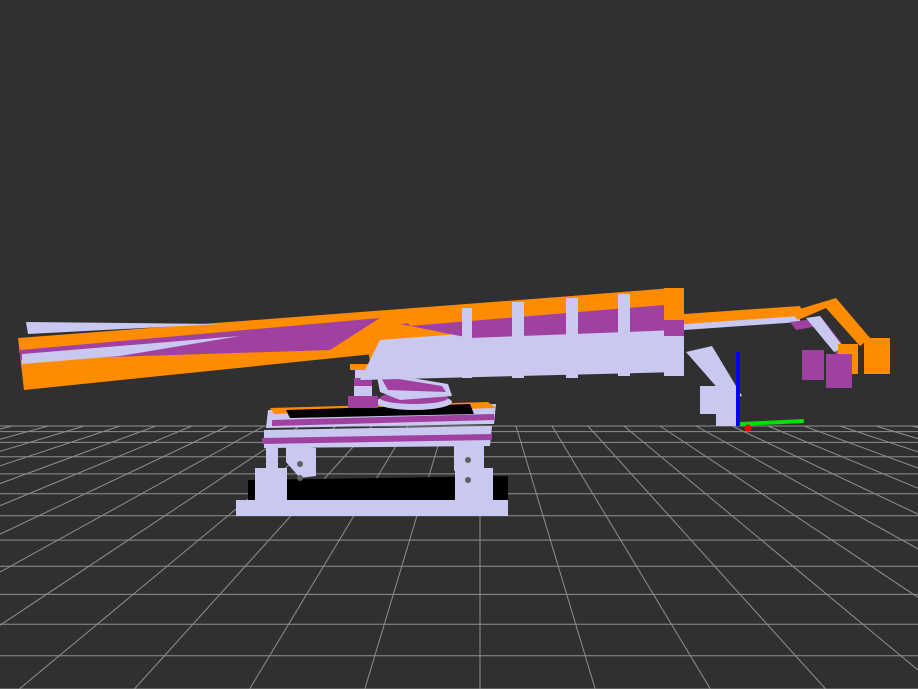  What do you see at coordinates (363, 402) in the screenshot?
I see `shaft-base` at bounding box center [363, 402].